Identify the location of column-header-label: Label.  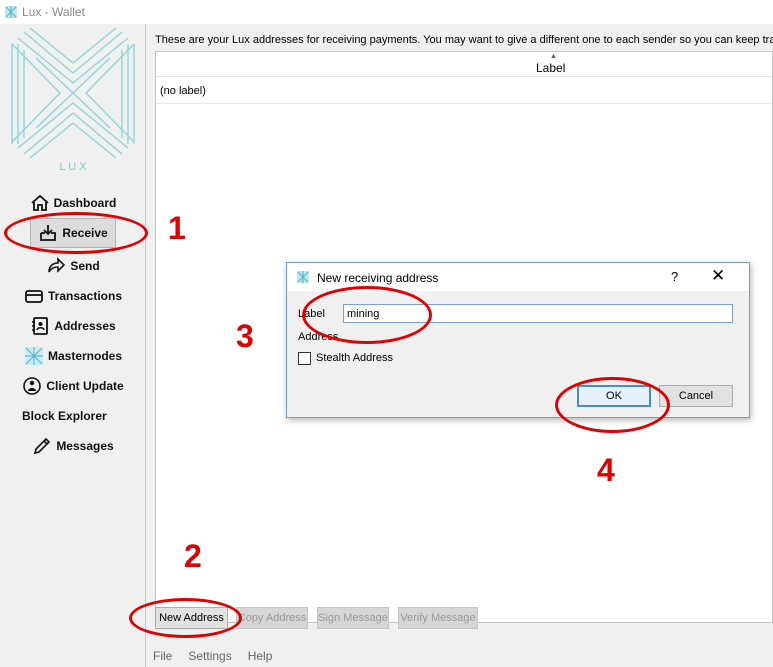
(550, 68).